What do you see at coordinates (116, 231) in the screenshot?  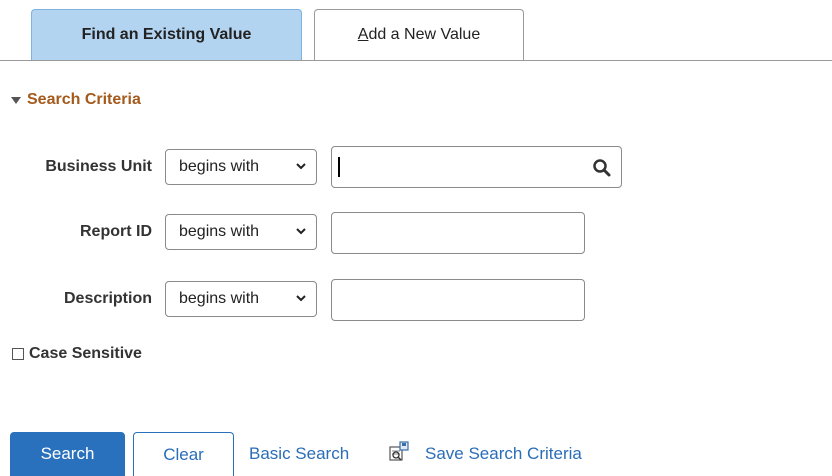 I see `report-id-label: Report ID` at bounding box center [116, 231].